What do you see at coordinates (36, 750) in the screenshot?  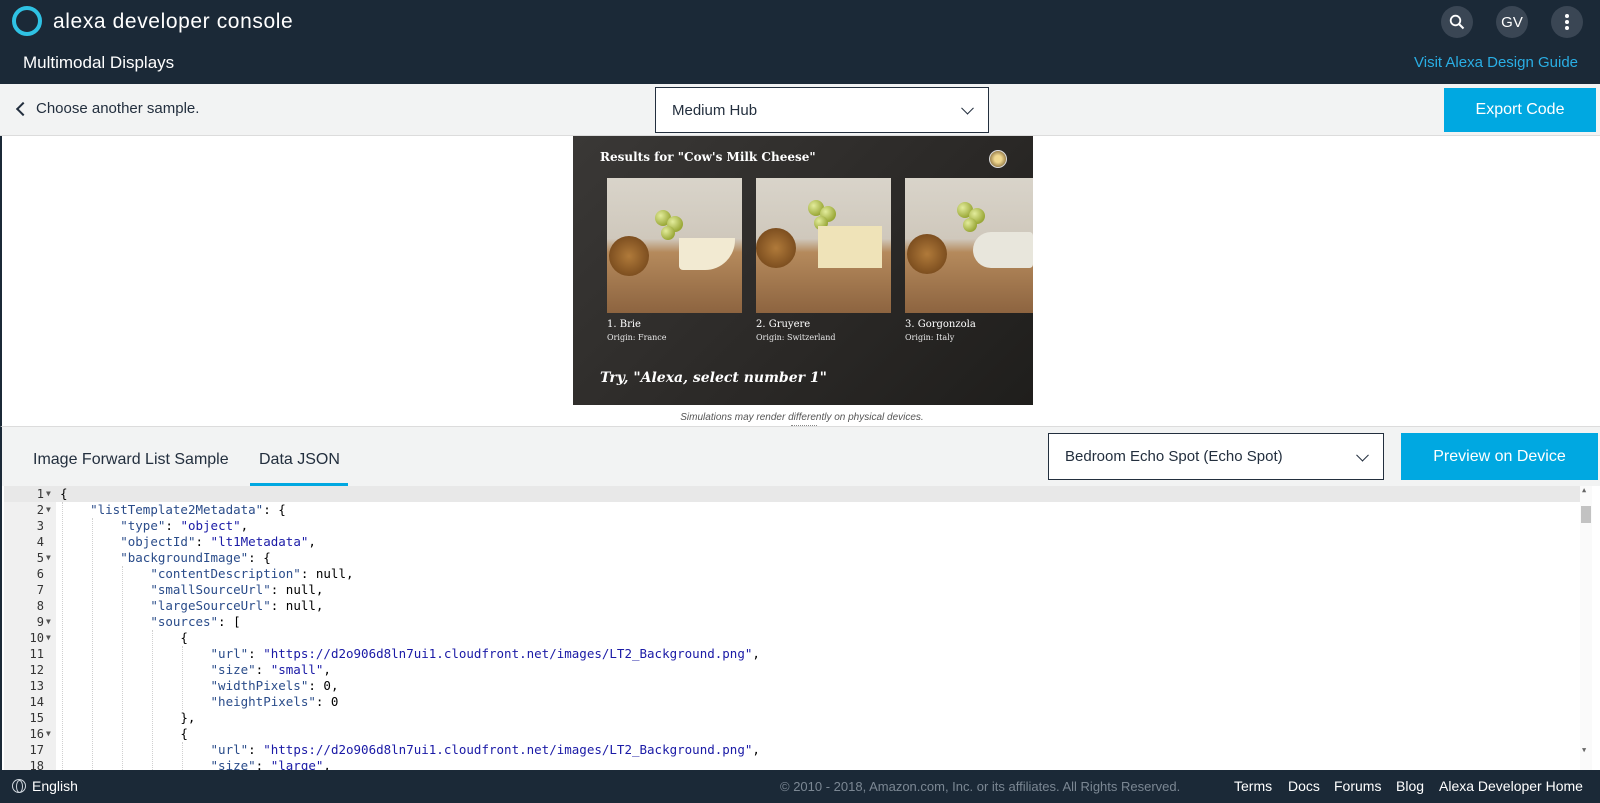 I see `line-number: 17` at bounding box center [36, 750].